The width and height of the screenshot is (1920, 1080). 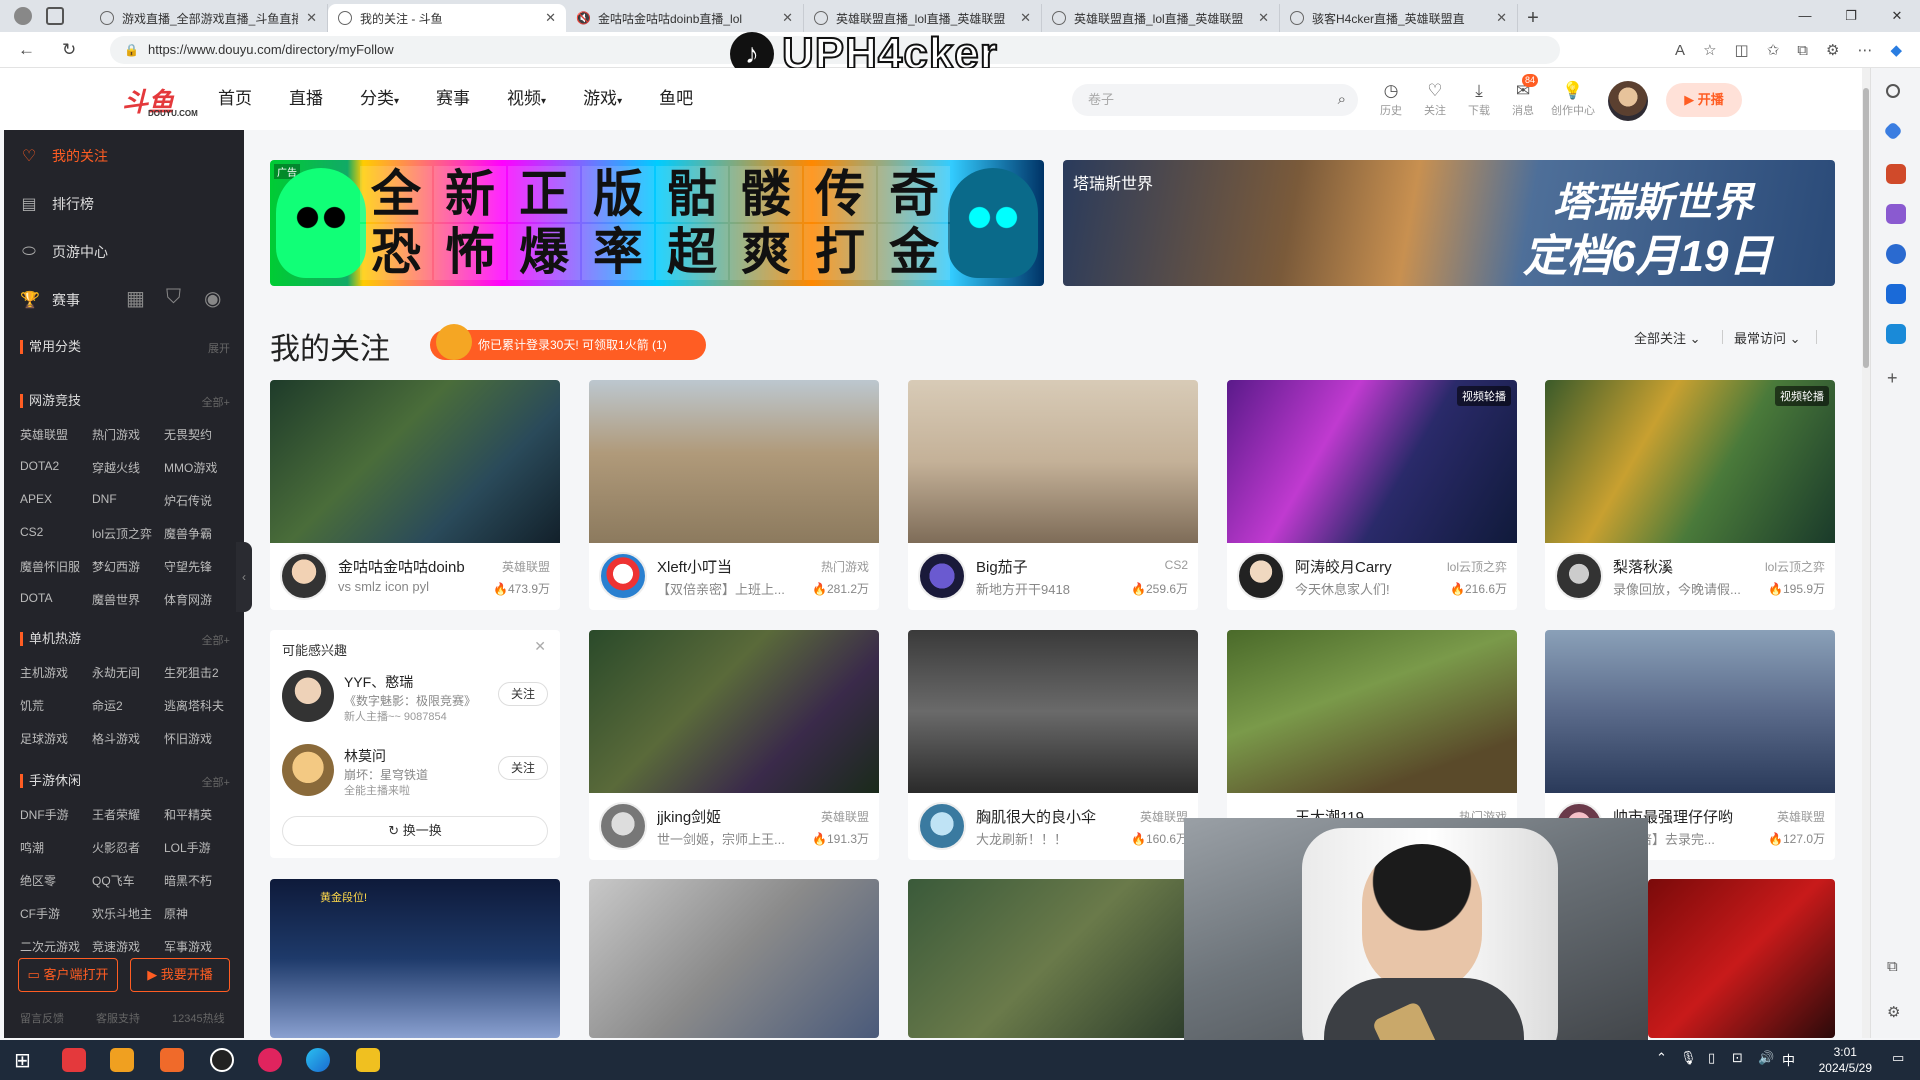 I want to click on expand-common-link: 展开, so click(x=219, y=348).